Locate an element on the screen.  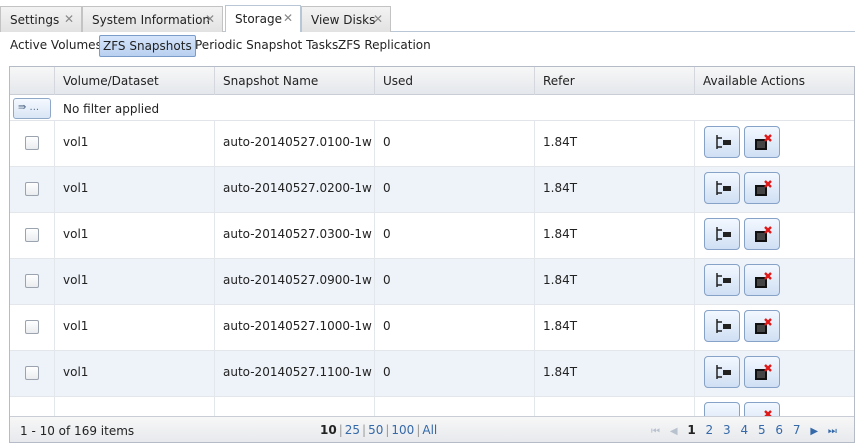
page-size-option: All is located at coordinates (429, 430).